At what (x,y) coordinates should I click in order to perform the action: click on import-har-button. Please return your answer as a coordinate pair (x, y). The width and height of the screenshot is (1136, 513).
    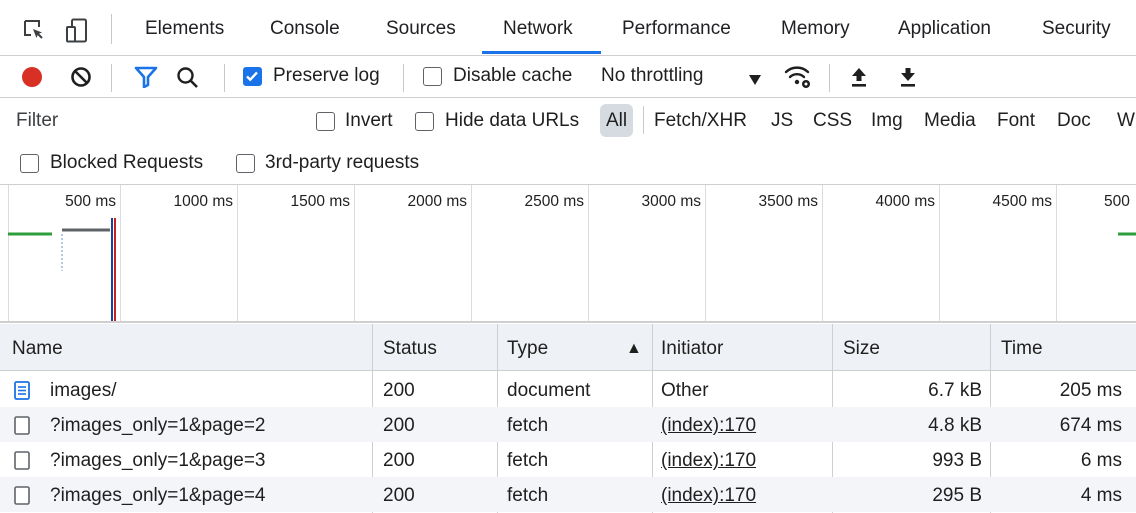
    Looking at the image, I should click on (859, 80).